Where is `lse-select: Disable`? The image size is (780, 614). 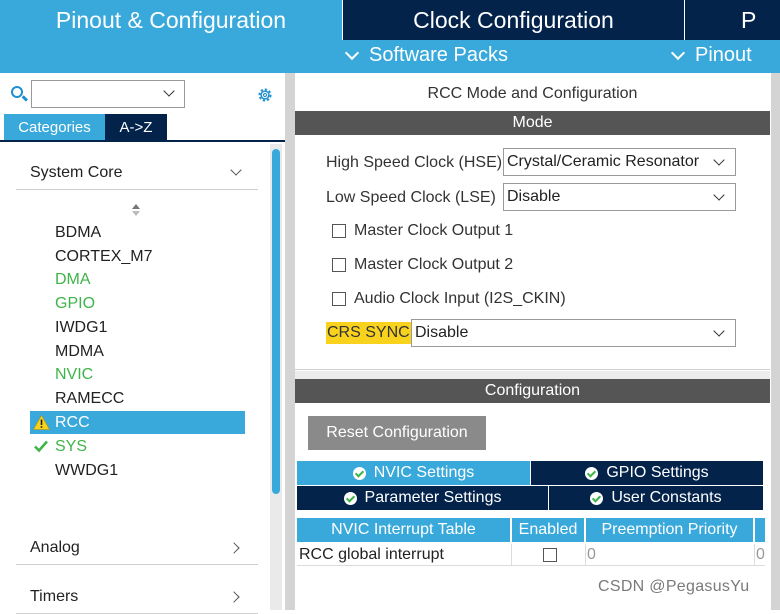 lse-select: Disable is located at coordinates (619, 197).